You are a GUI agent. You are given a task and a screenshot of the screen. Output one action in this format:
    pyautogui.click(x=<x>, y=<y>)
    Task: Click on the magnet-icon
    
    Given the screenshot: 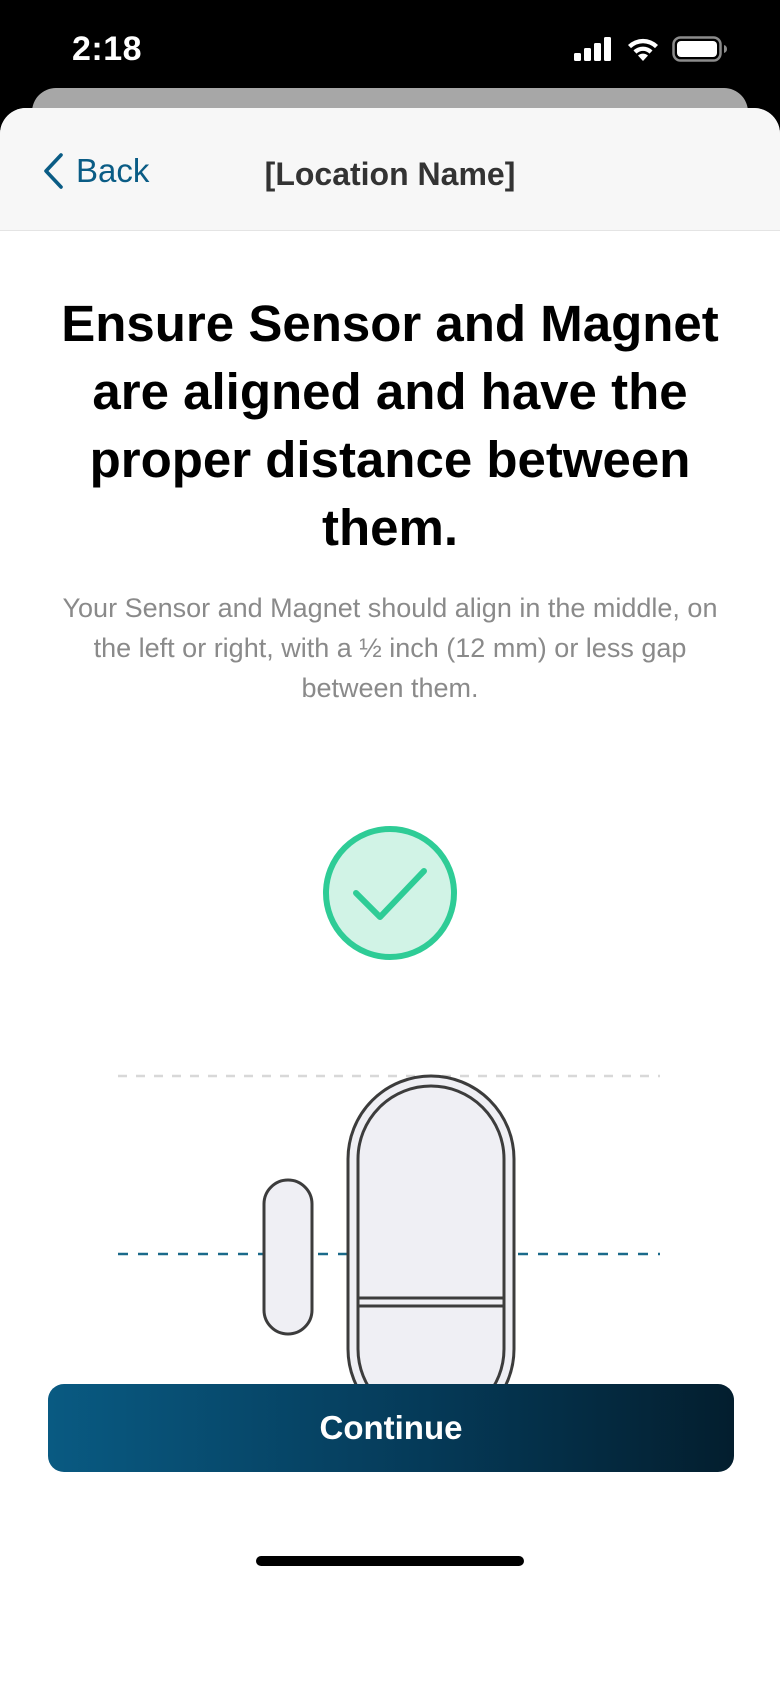 What is the action you would take?
    pyautogui.click(x=288, y=1257)
    